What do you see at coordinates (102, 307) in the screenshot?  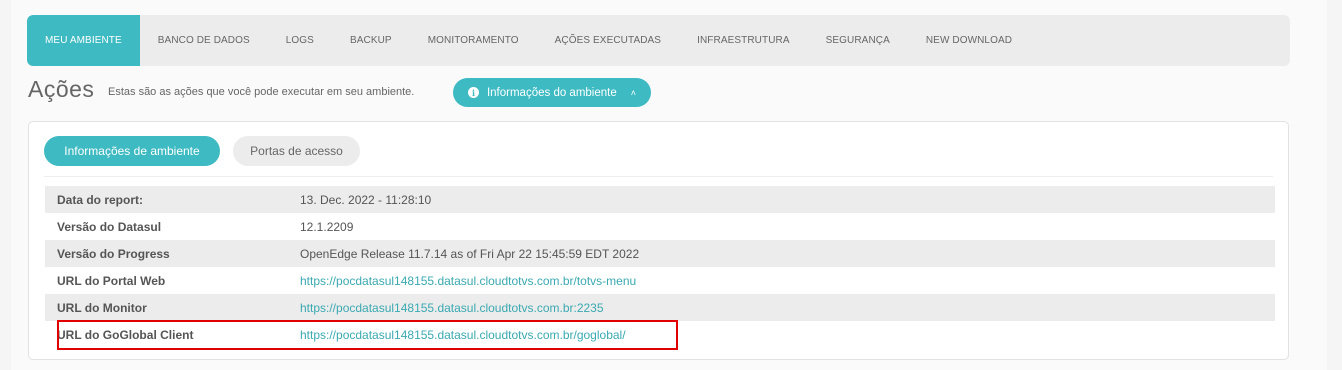 I see `row-label: URL do Monitor` at bounding box center [102, 307].